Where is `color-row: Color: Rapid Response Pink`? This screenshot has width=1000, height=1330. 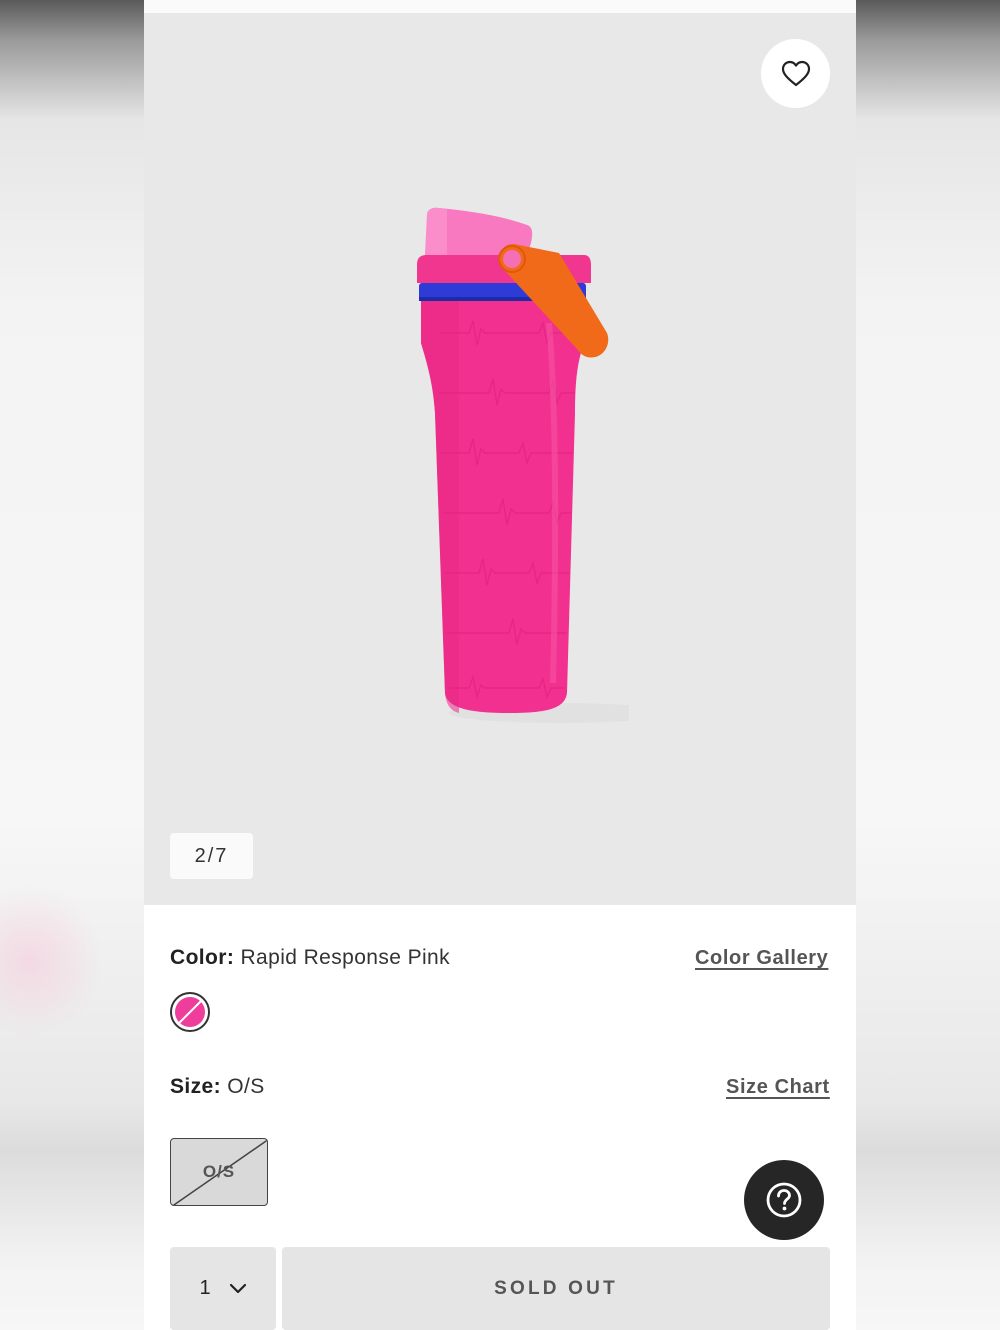
color-row: Color: Rapid Response Pink is located at coordinates (310, 958).